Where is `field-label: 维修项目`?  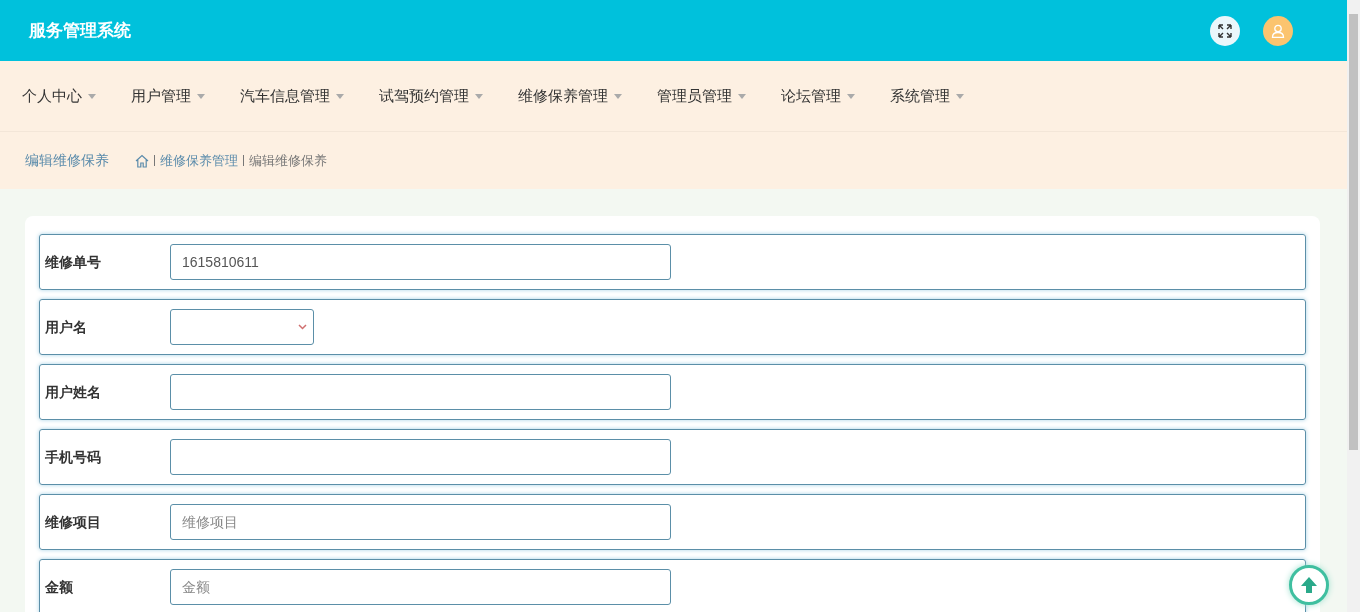 field-label: 维修项目 is located at coordinates (73, 522).